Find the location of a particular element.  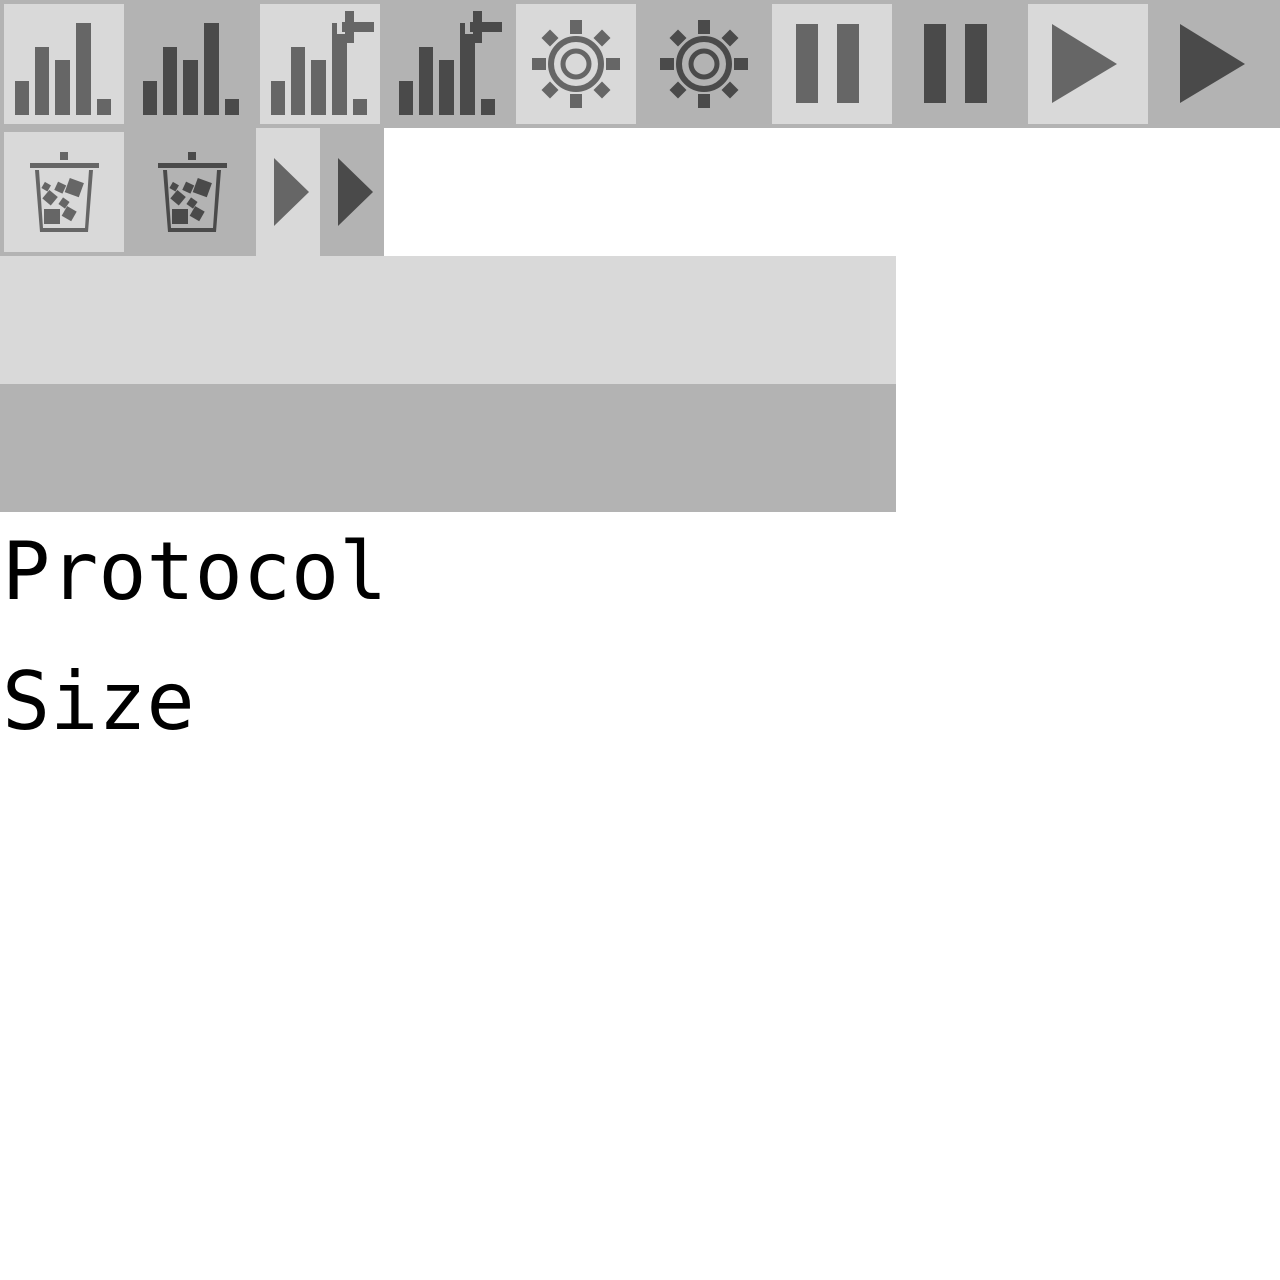

play-tile-light is located at coordinates (1088, 64).